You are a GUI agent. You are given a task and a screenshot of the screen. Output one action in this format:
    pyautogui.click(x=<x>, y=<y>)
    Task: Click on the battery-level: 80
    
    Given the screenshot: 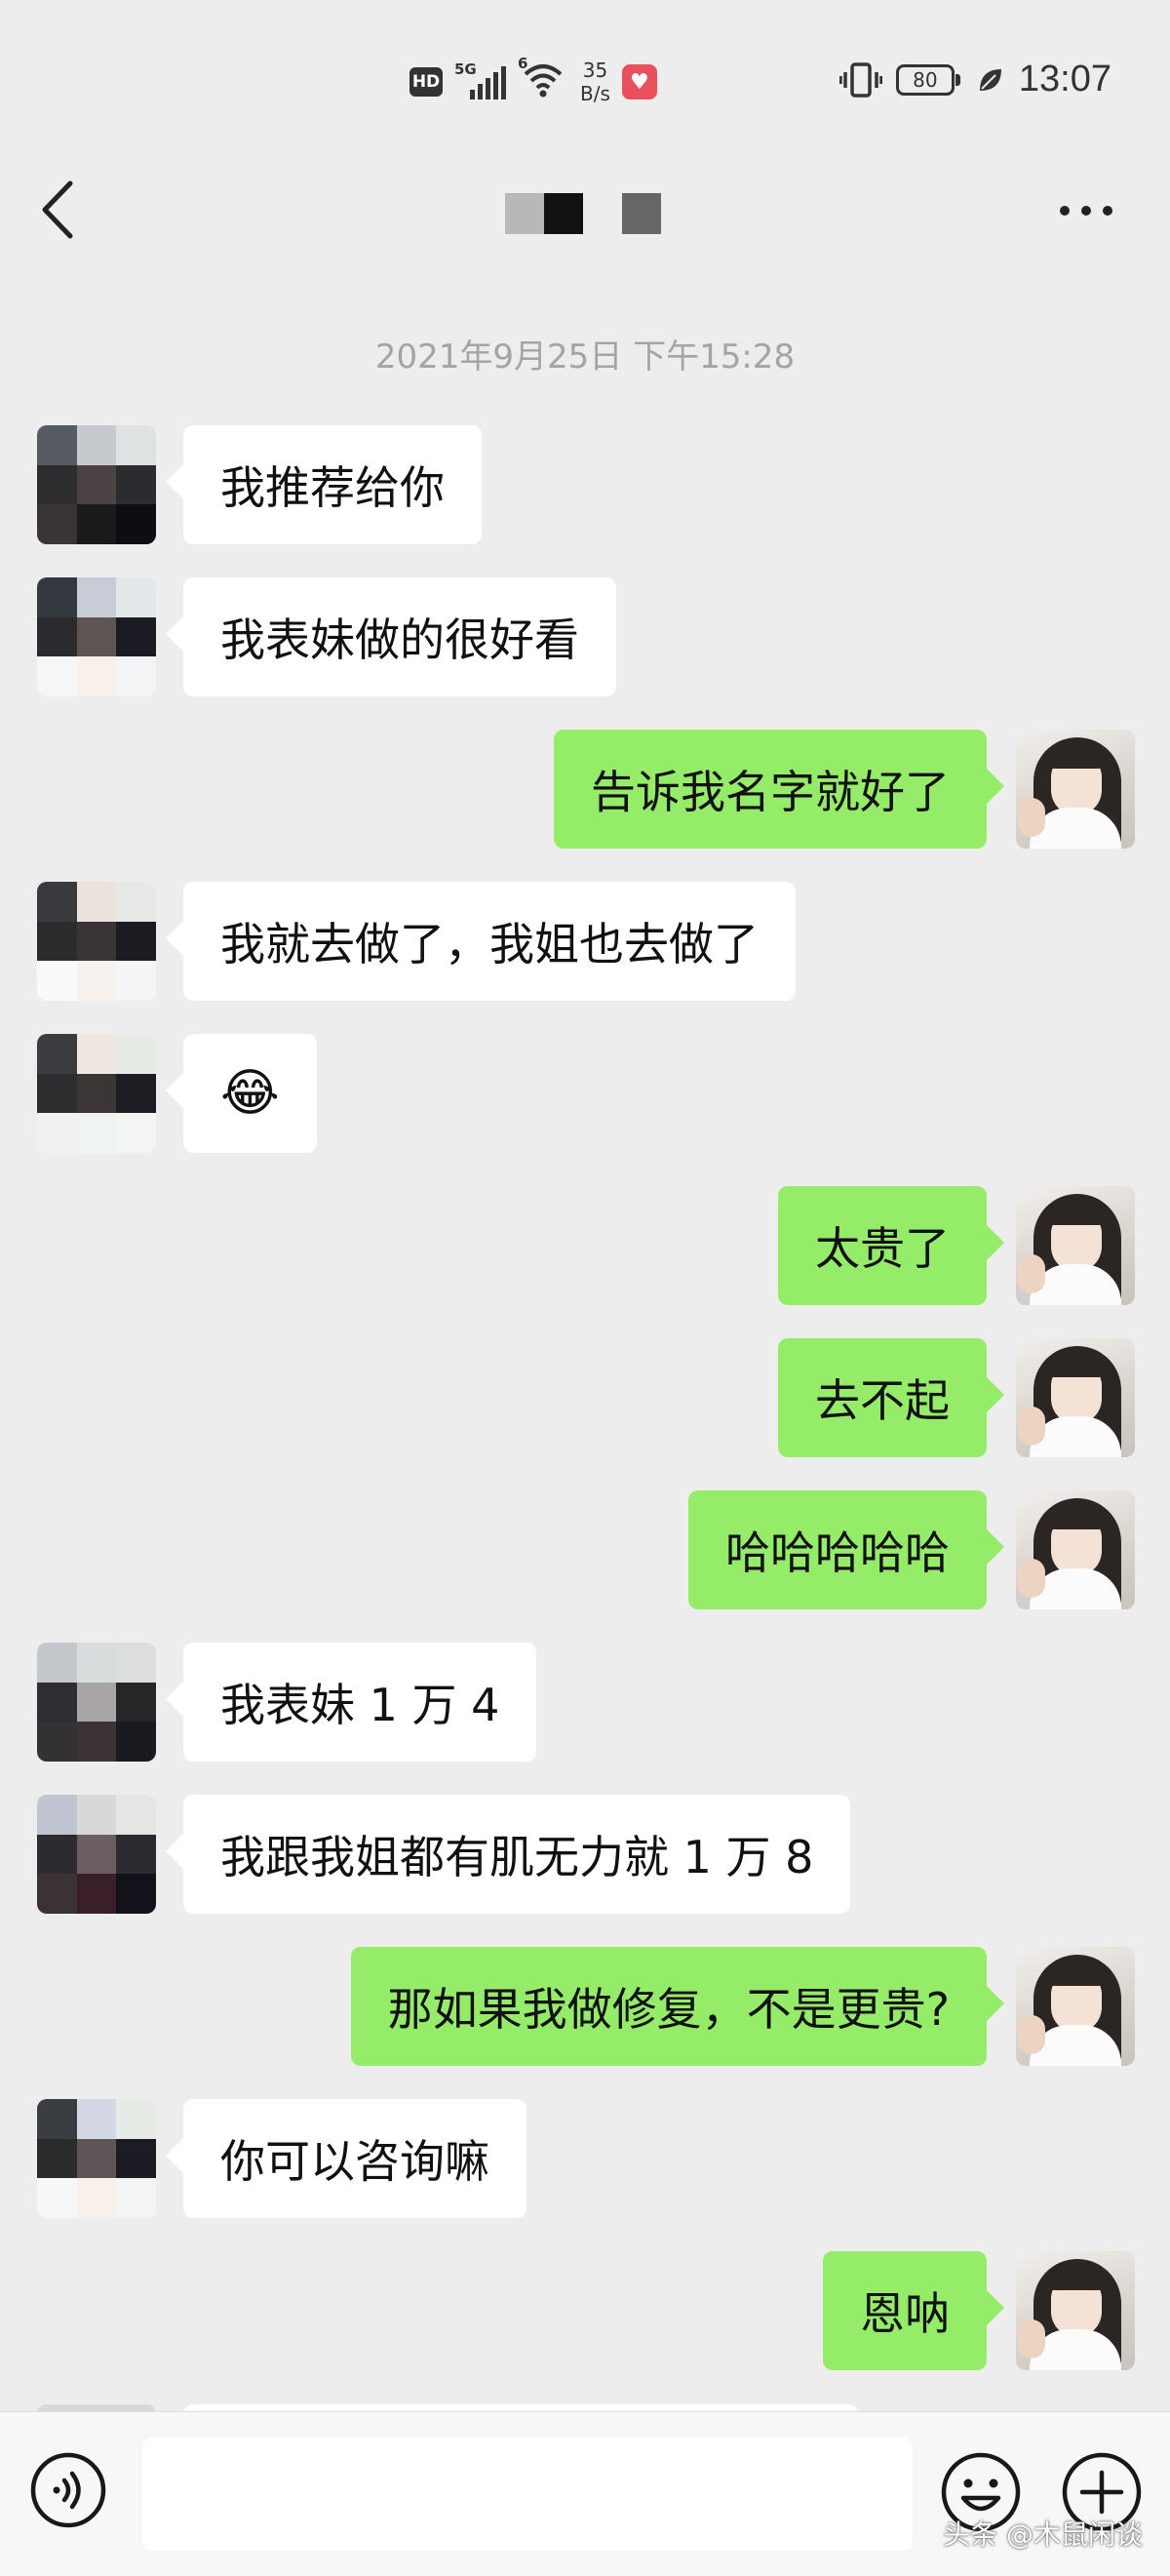 What is the action you would take?
    pyautogui.click(x=925, y=79)
    